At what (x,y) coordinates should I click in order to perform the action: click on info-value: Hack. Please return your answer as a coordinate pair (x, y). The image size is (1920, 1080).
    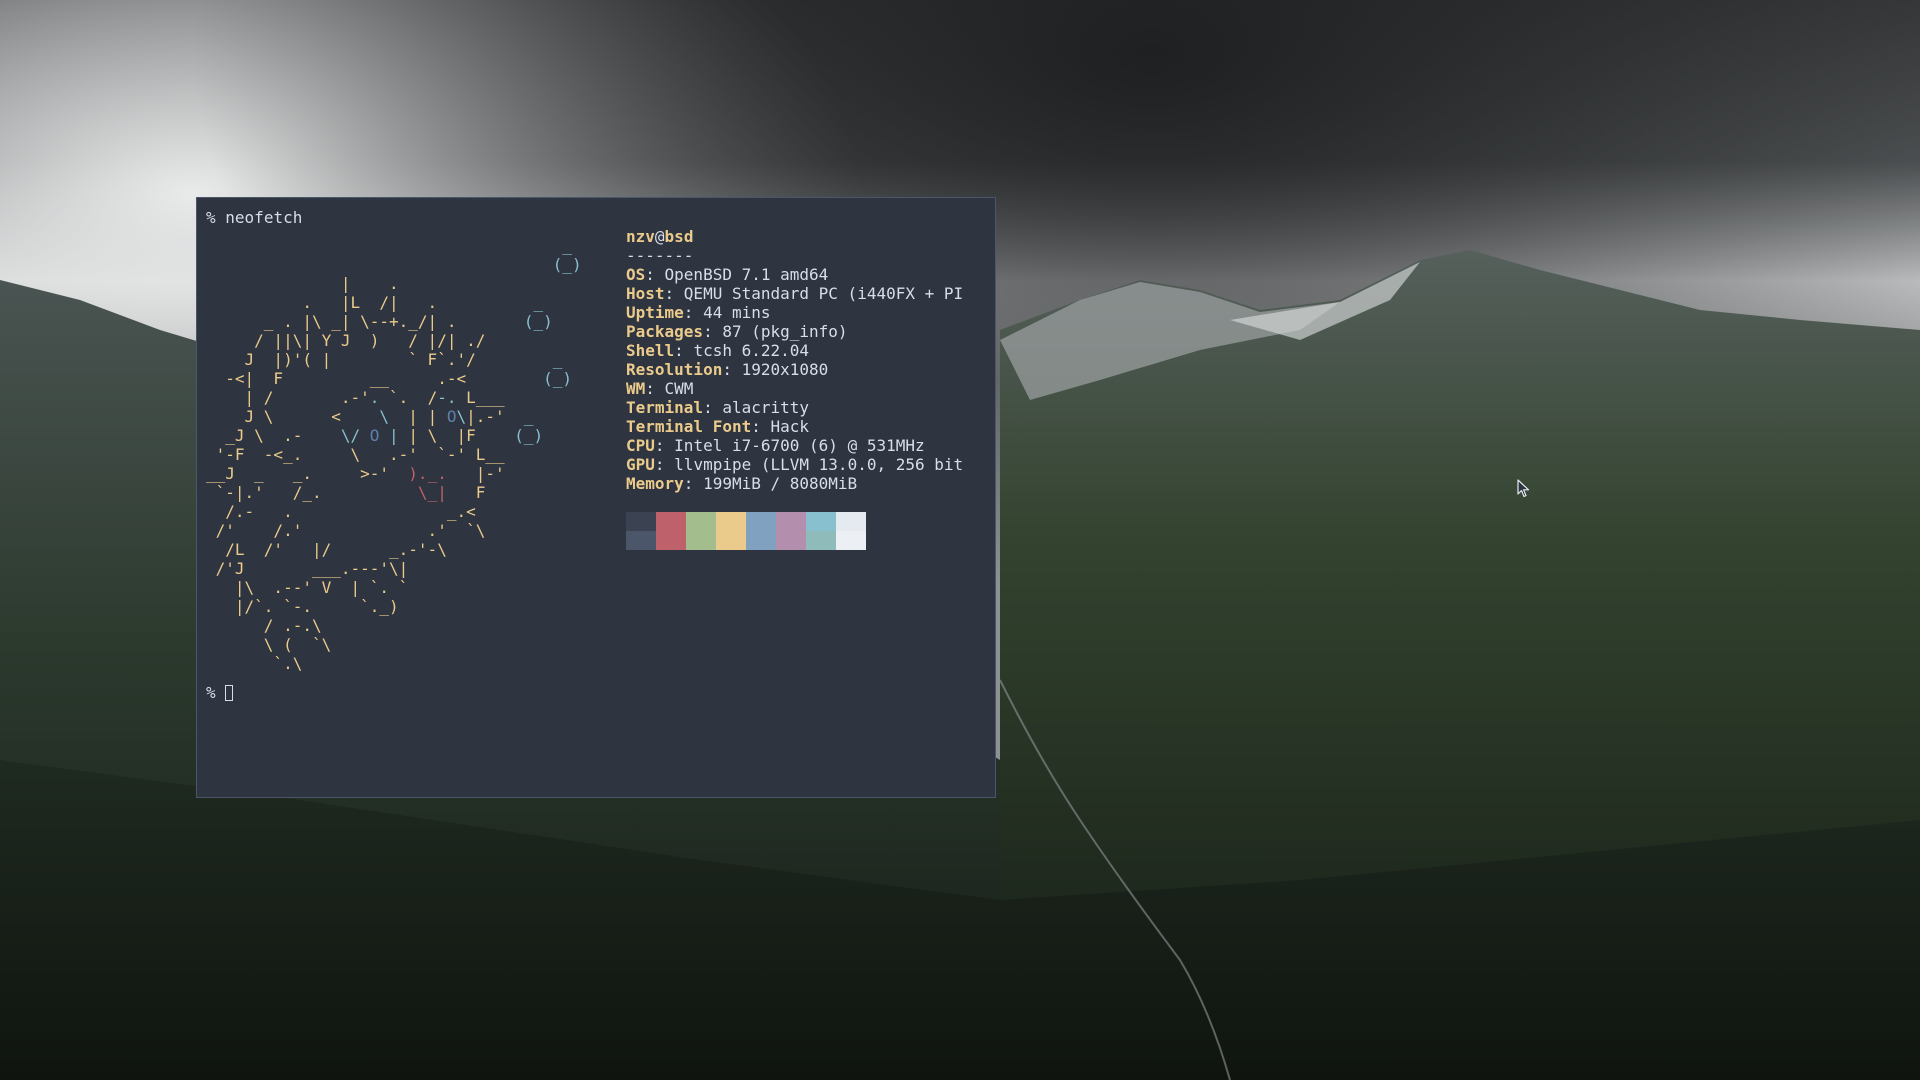
    Looking at the image, I should click on (790, 426).